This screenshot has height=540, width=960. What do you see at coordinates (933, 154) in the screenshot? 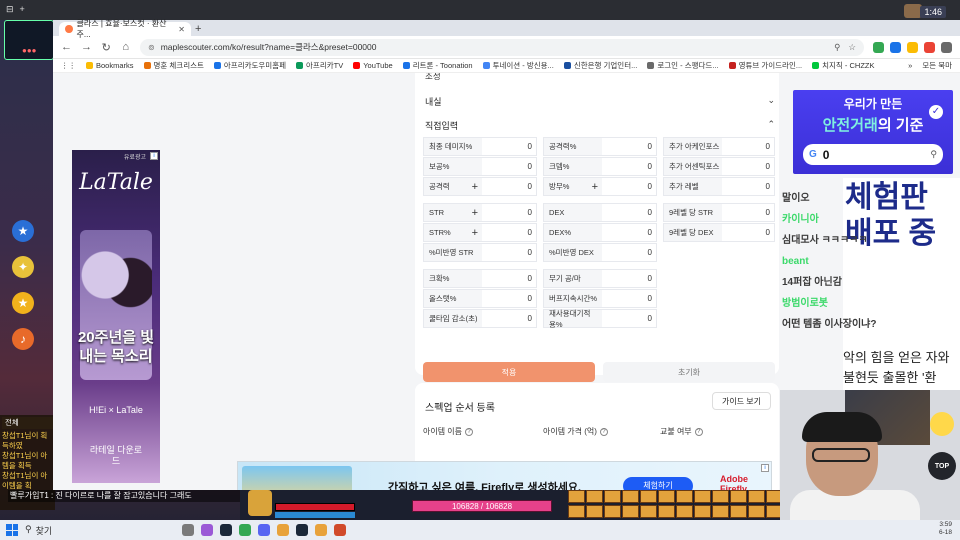
I see `search-icon: ⚲` at bounding box center [933, 154].